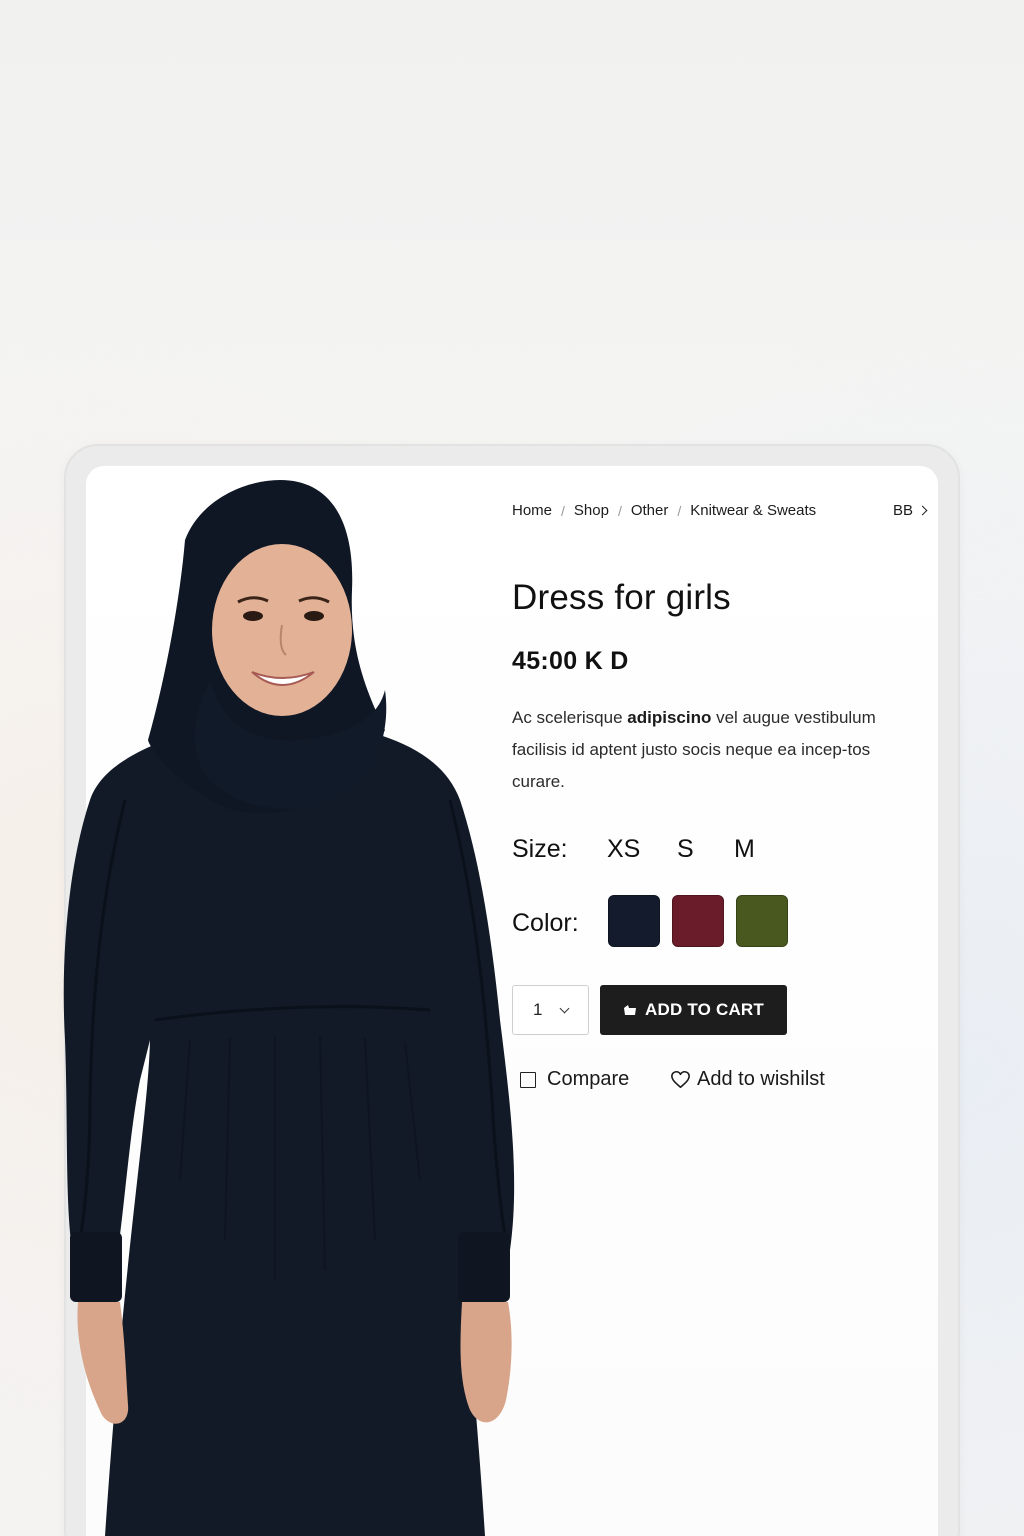 The image size is (1024, 1536). What do you see at coordinates (621, 597) in the screenshot?
I see `product-title: Dress for girls` at bounding box center [621, 597].